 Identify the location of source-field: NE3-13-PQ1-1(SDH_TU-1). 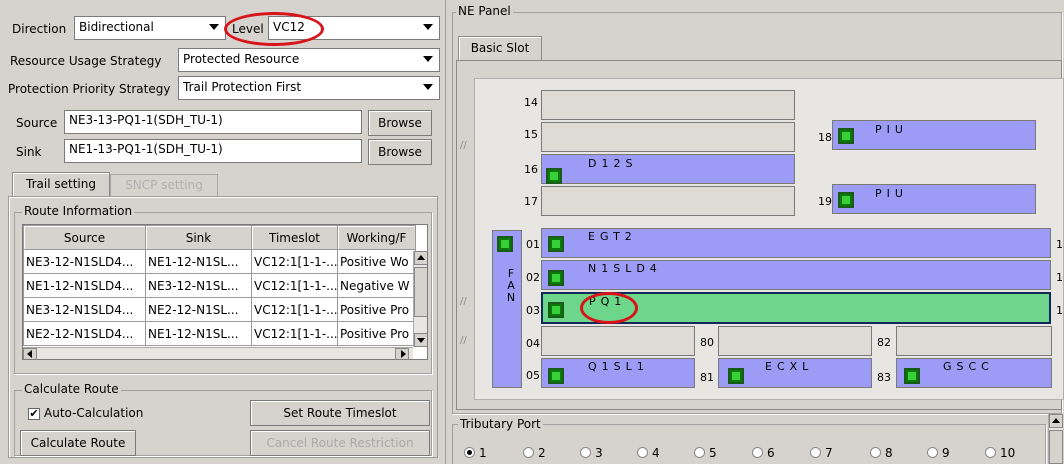
(213, 122).